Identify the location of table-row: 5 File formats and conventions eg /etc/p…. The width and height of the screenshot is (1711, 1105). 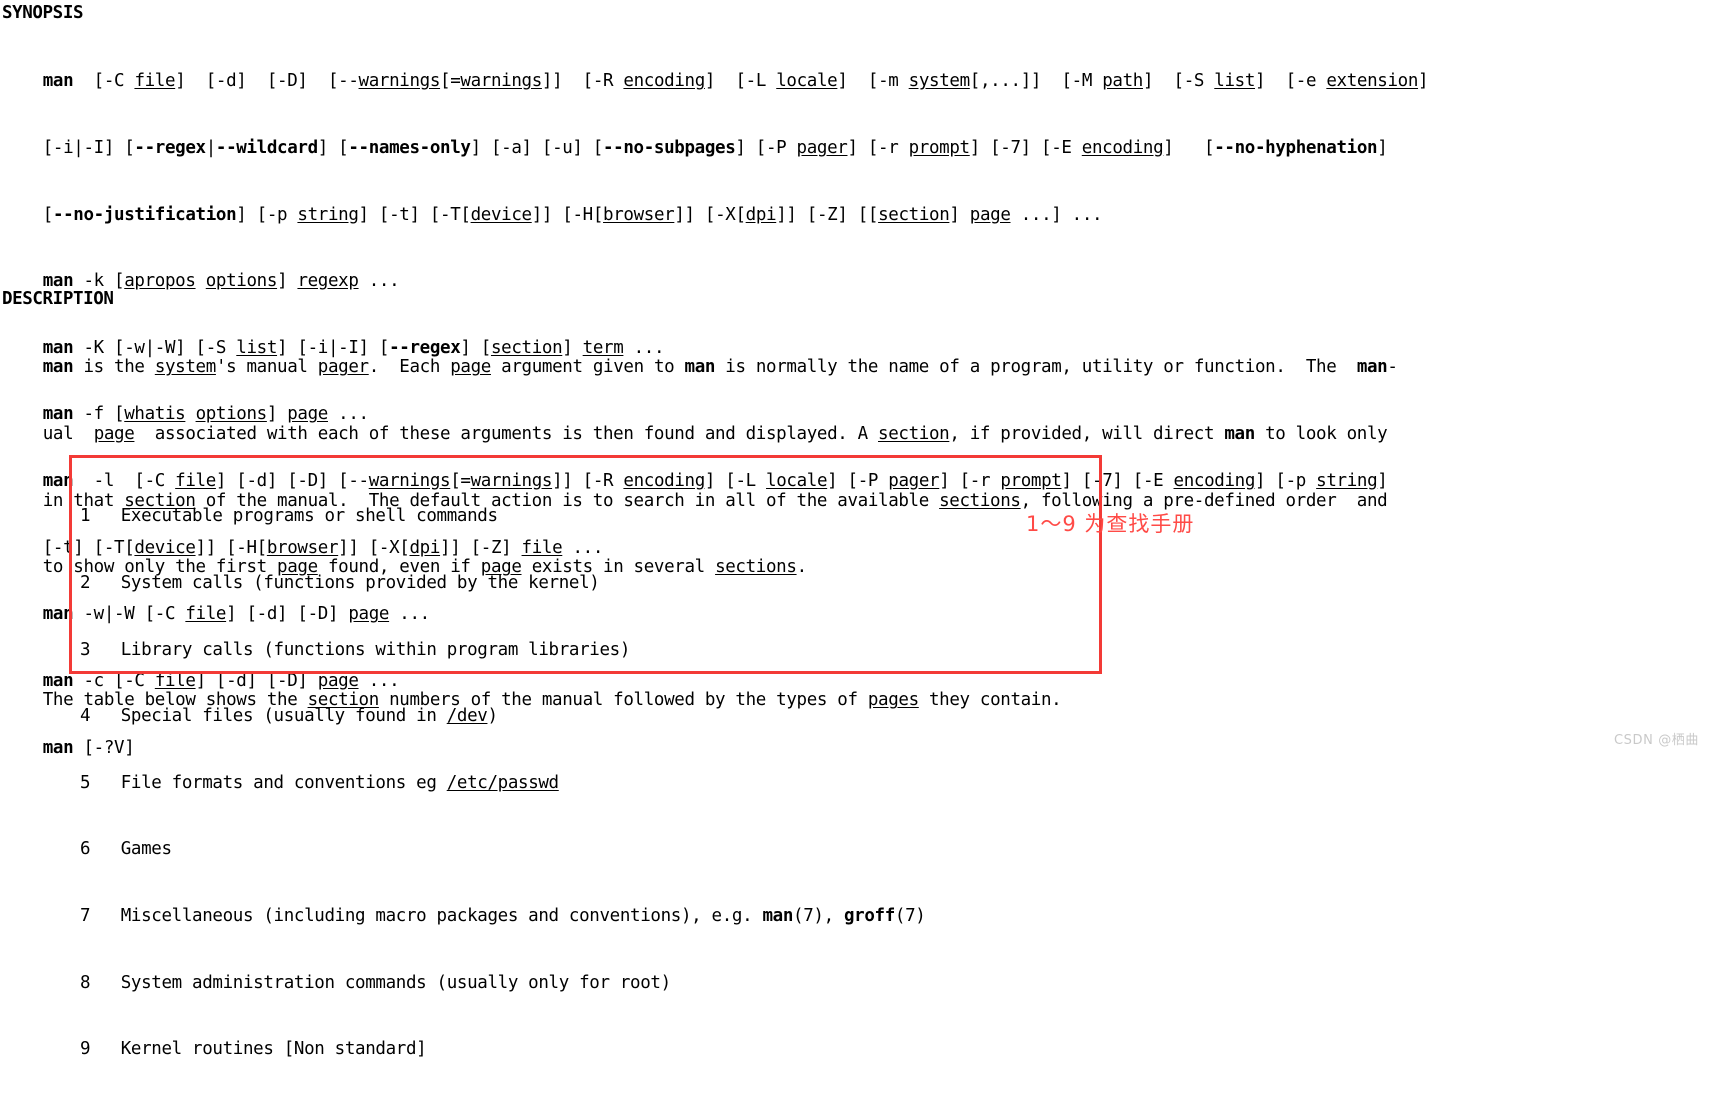
(502, 783).